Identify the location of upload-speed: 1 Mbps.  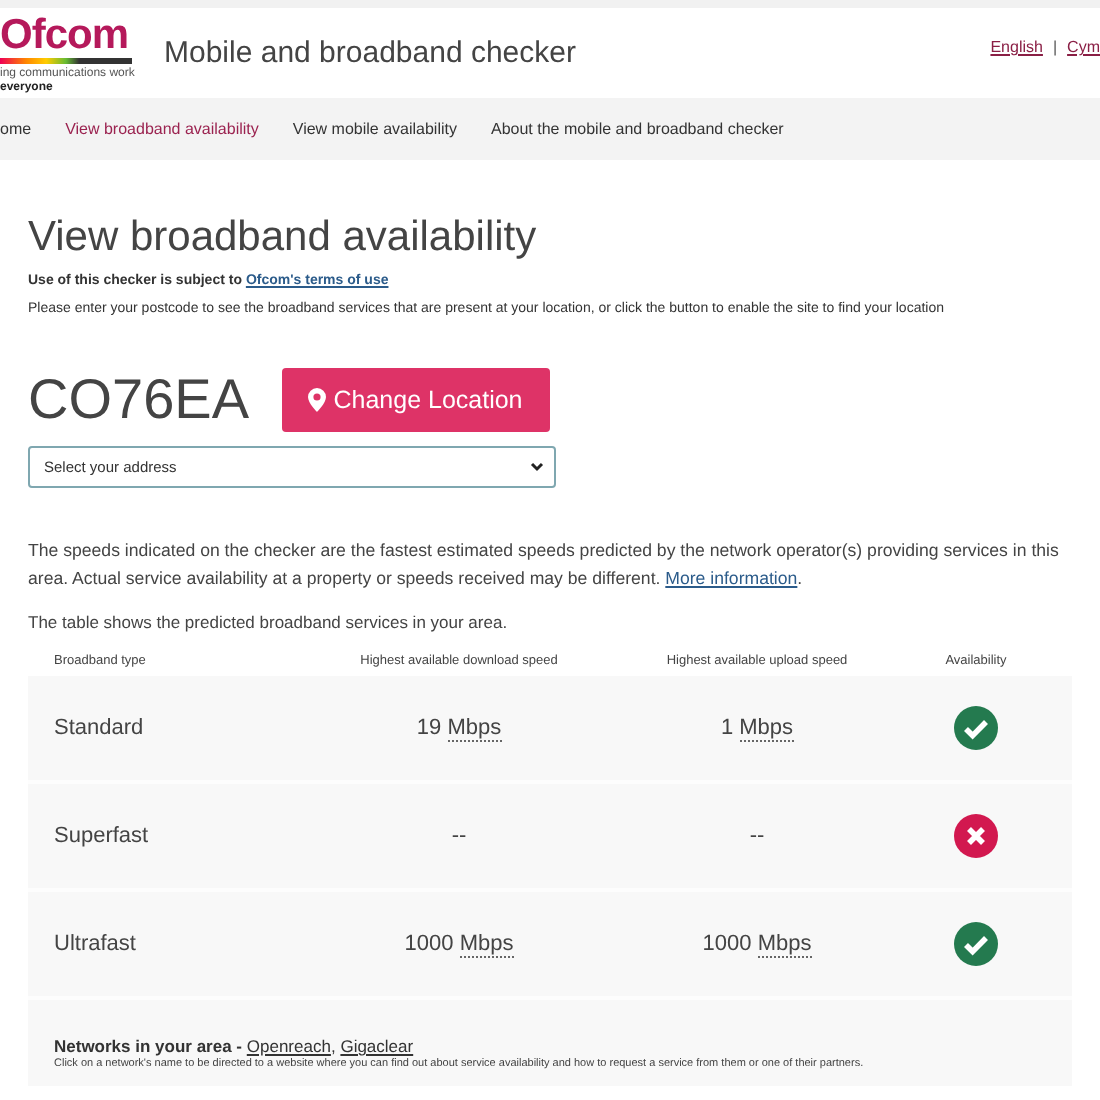
(757, 728).